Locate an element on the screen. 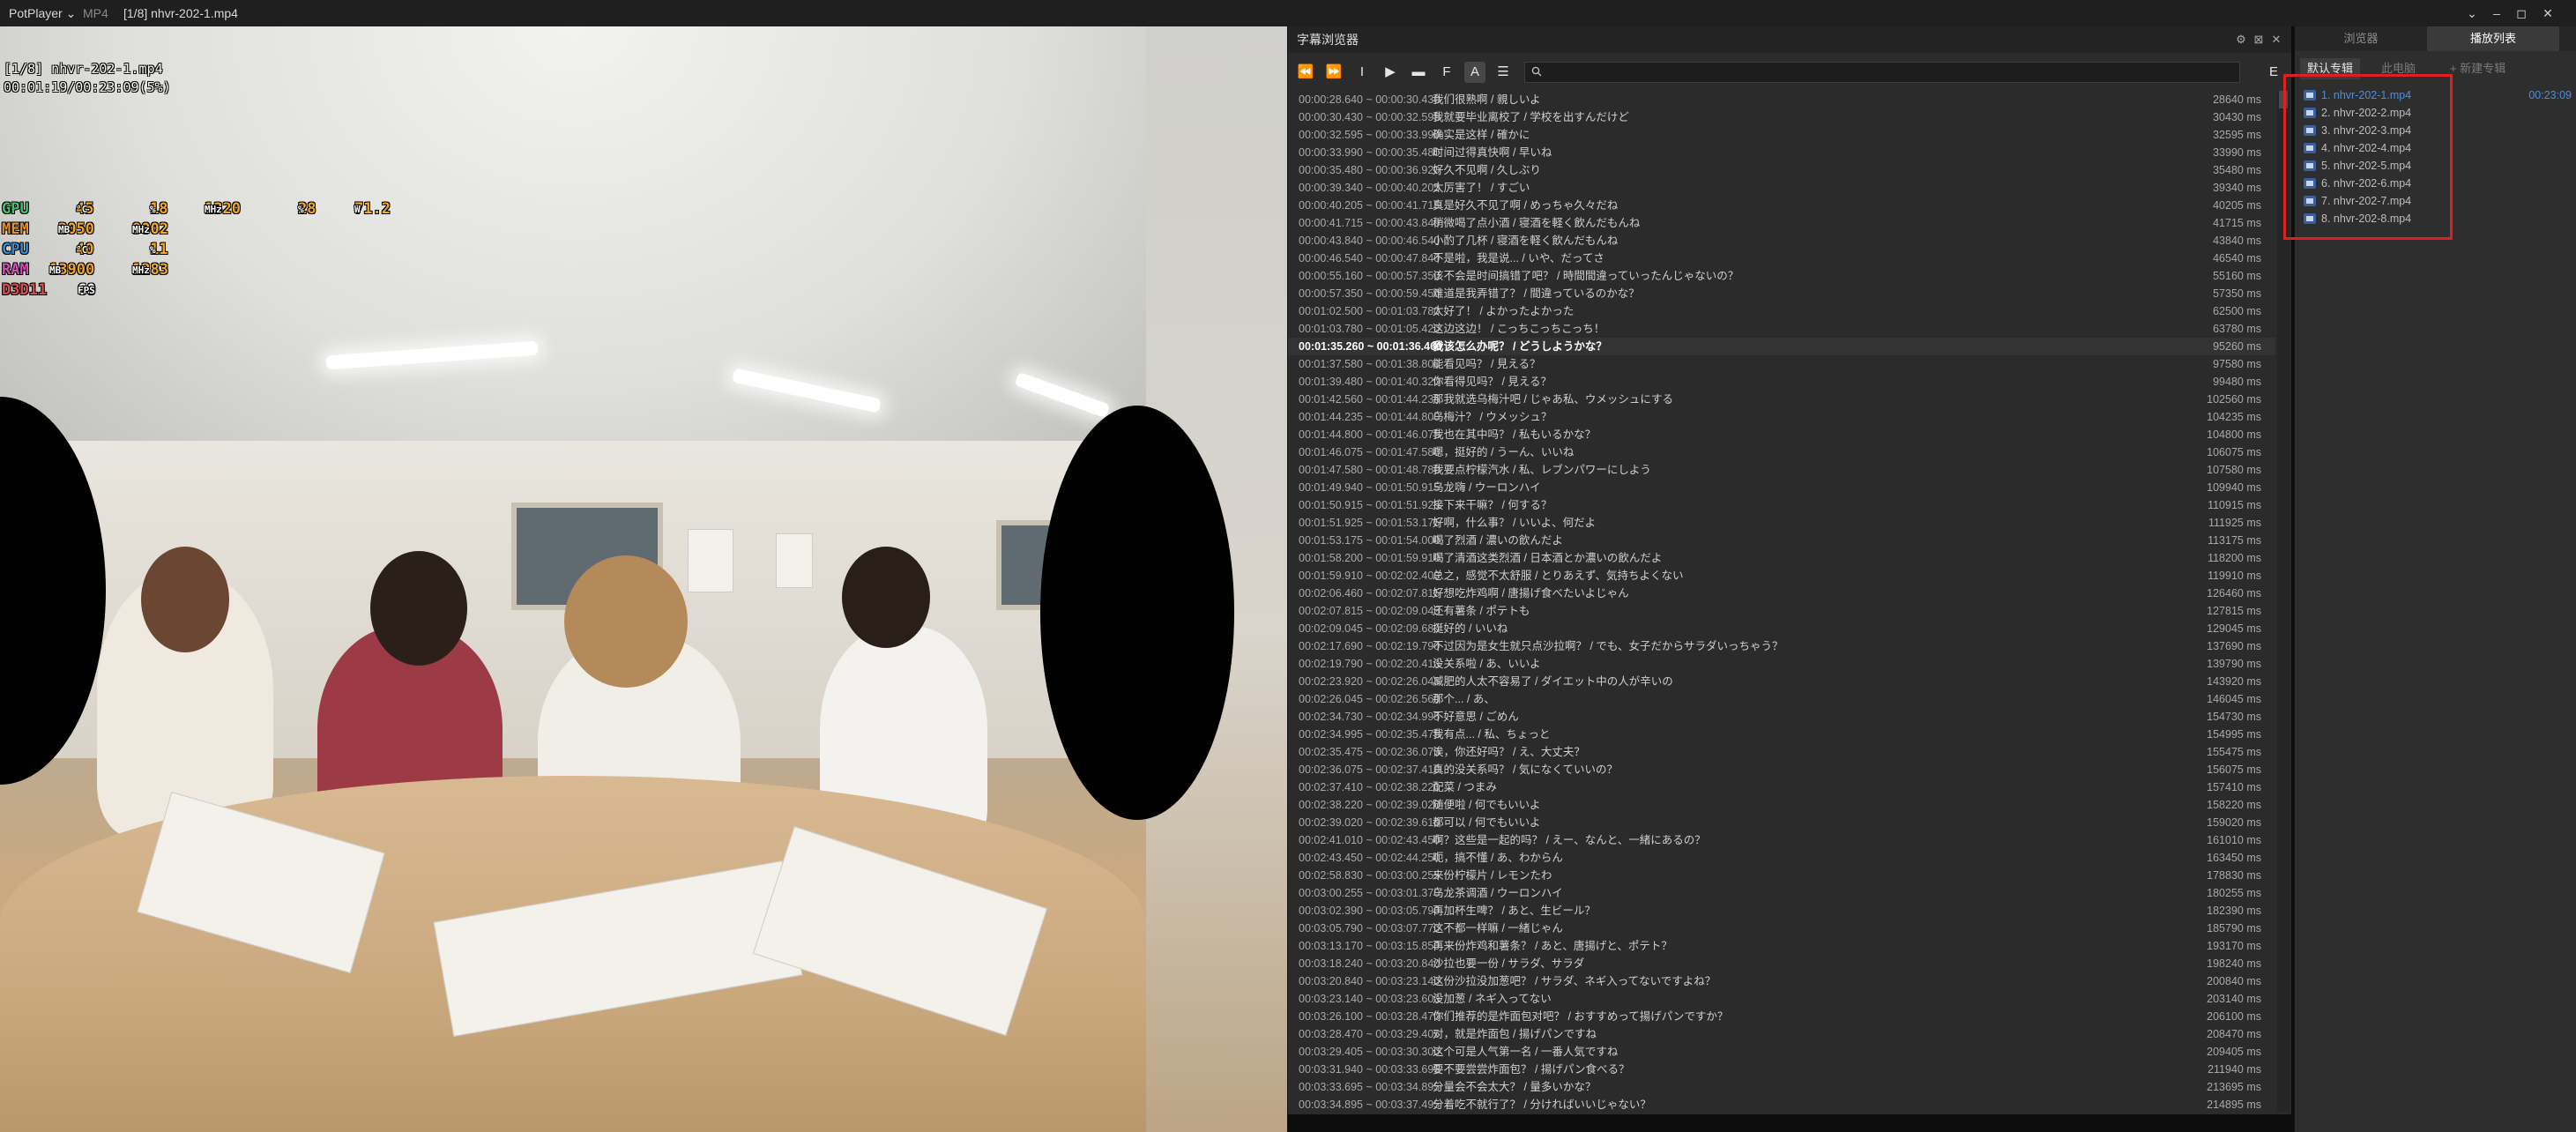 This screenshot has height=1132, width=2576. previous-subtitle-button: ⏪ is located at coordinates (1305, 72).